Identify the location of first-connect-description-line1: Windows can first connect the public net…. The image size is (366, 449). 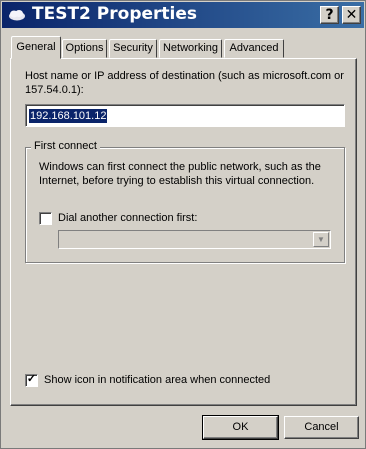
(180, 167).